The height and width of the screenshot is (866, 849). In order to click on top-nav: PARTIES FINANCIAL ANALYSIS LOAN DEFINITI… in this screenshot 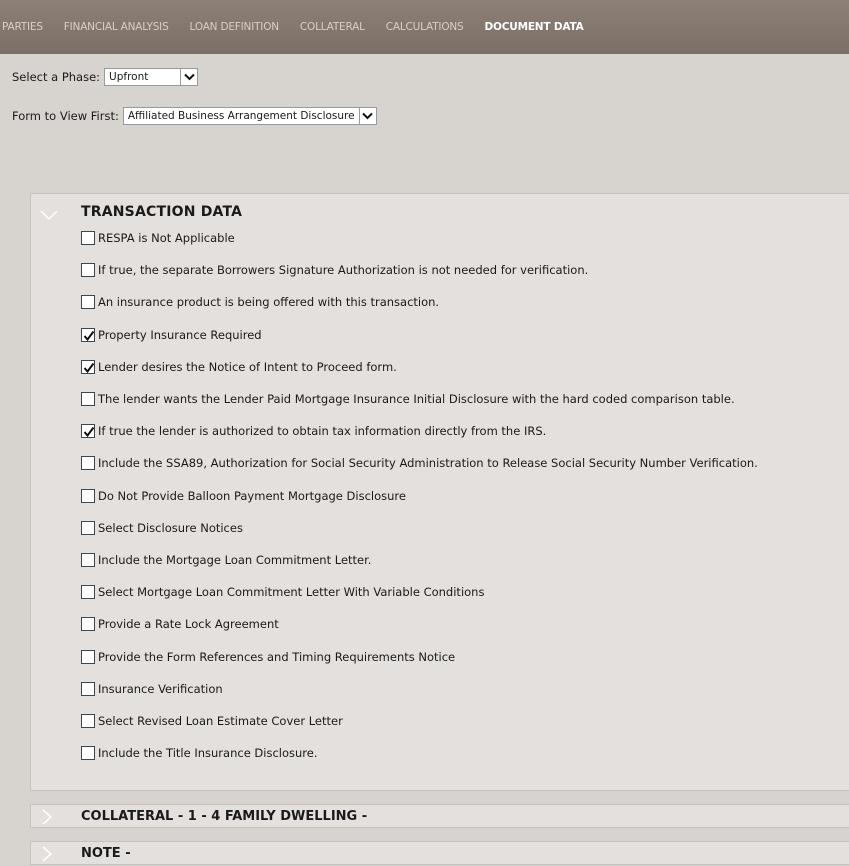, I will do `click(424, 27)`.